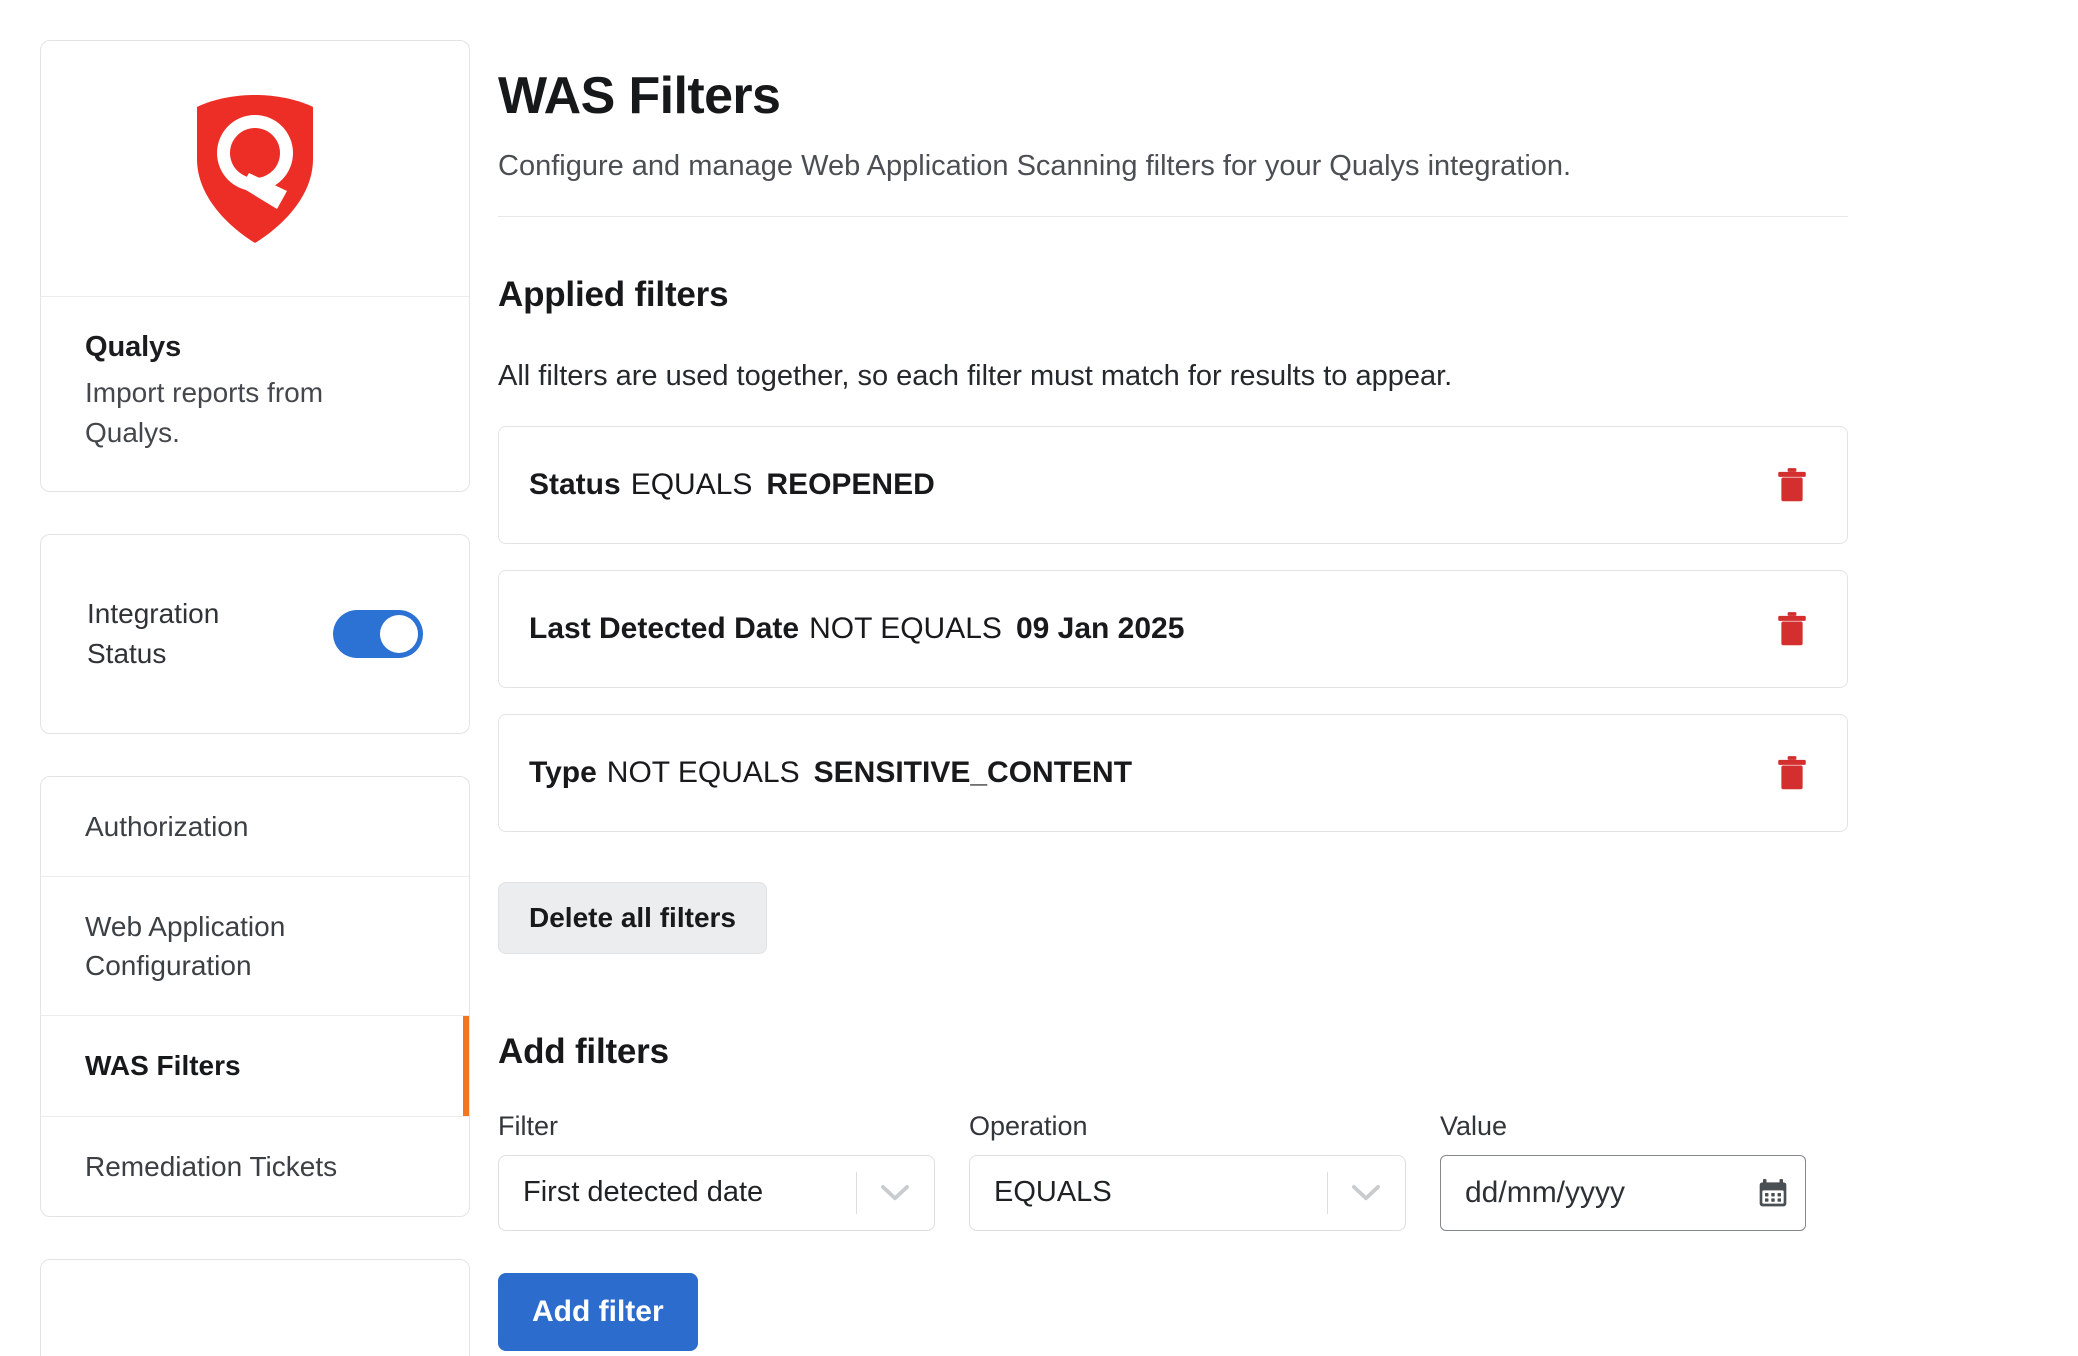 Image resolution: width=2078 pixels, height=1356 pixels. I want to click on value-date-input: dd/mm/yyyy, so click(1623, 1192).